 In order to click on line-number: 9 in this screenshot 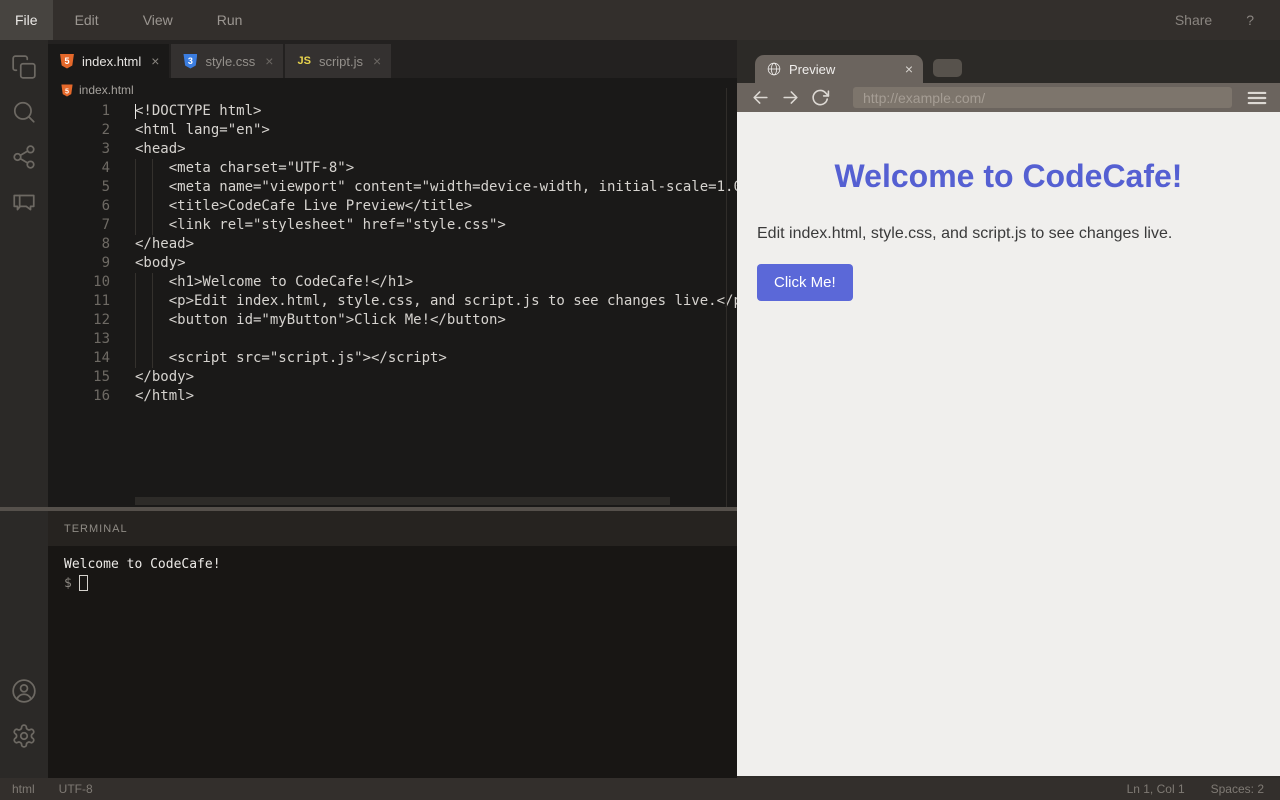, I will do `click(105, 263)`.